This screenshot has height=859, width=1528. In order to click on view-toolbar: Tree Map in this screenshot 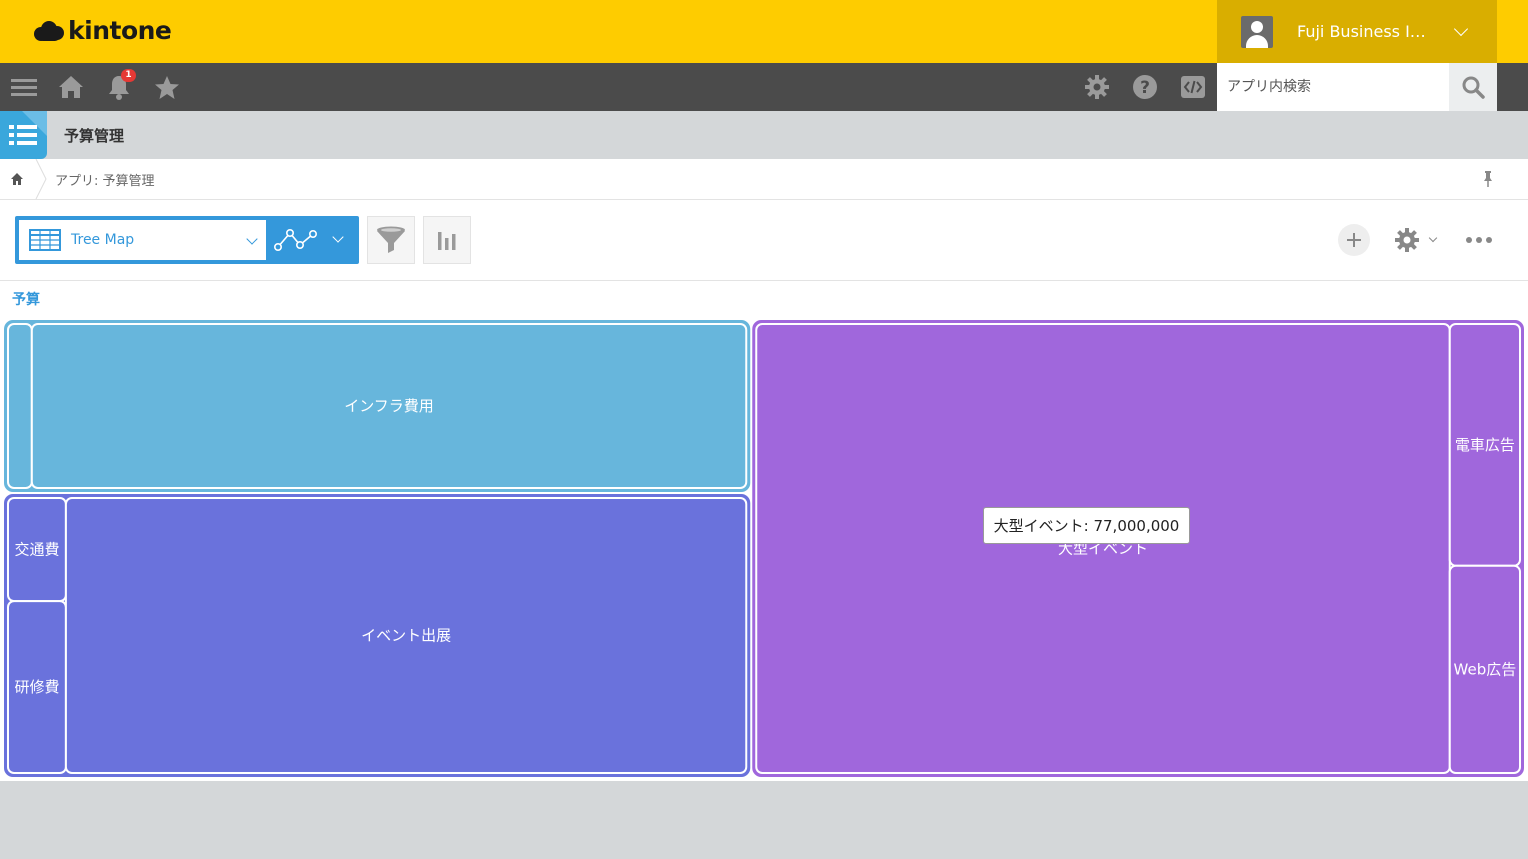, I will do `click(764, 240)`.